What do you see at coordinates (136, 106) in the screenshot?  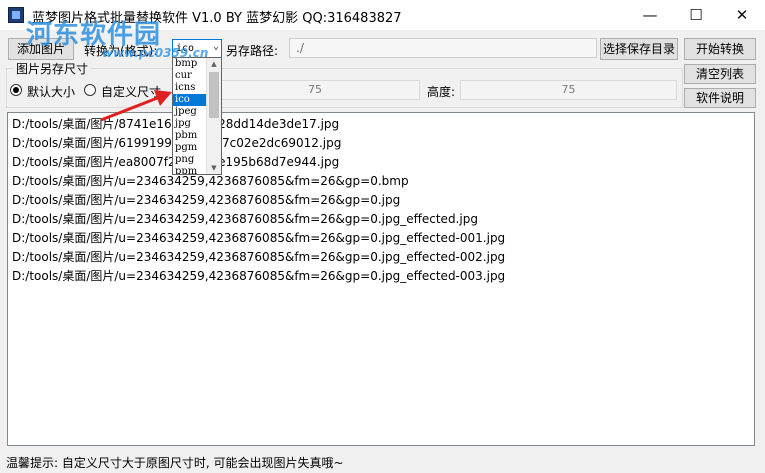 I see `annotation-arrow-icon` at bounding box center [136, 106].